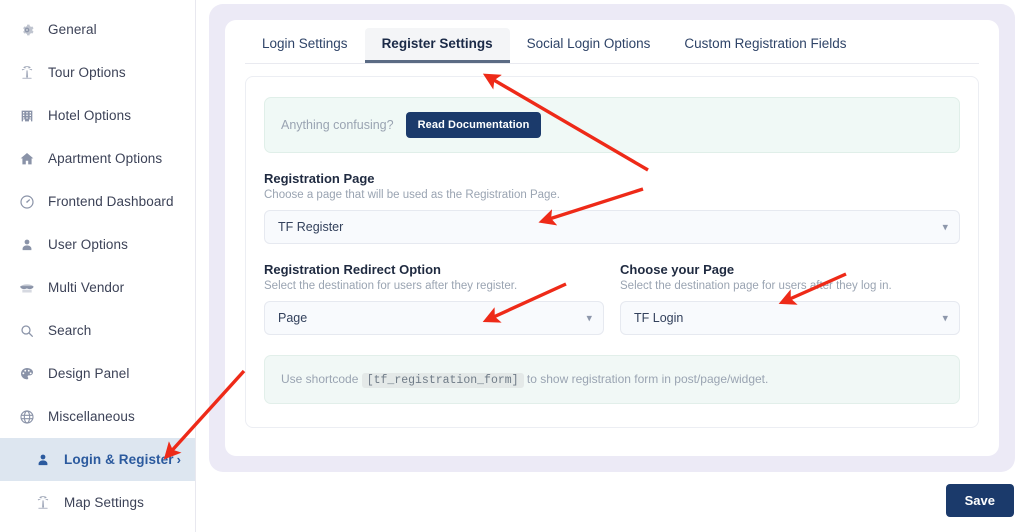 This screenshot has width=1024, height=532. I want to click on sidebar-item-multi-vendor: Multi Vendor, so click(97, 287).